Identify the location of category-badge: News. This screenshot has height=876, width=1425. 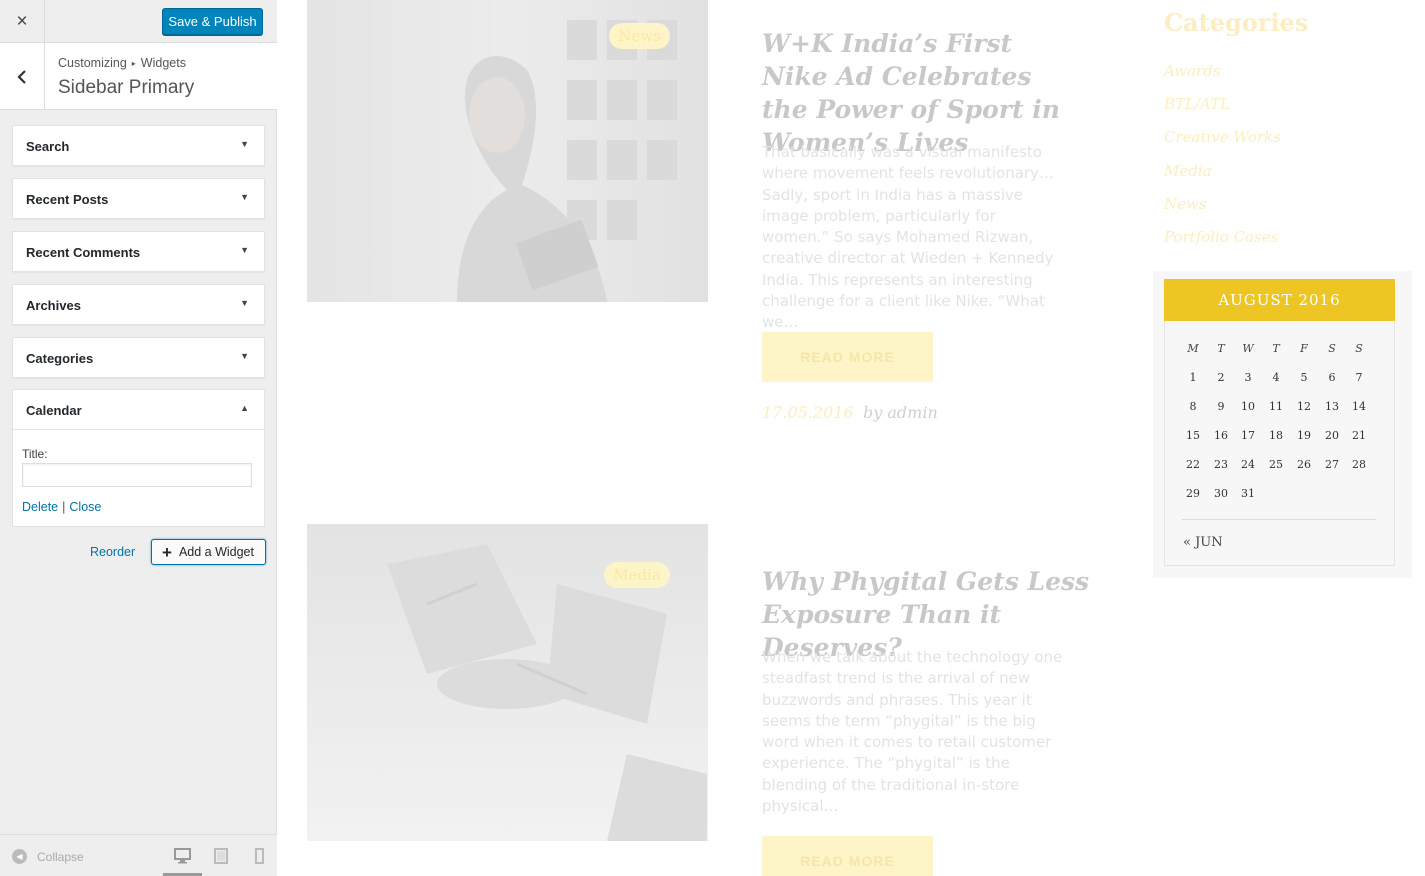
(639, 36).